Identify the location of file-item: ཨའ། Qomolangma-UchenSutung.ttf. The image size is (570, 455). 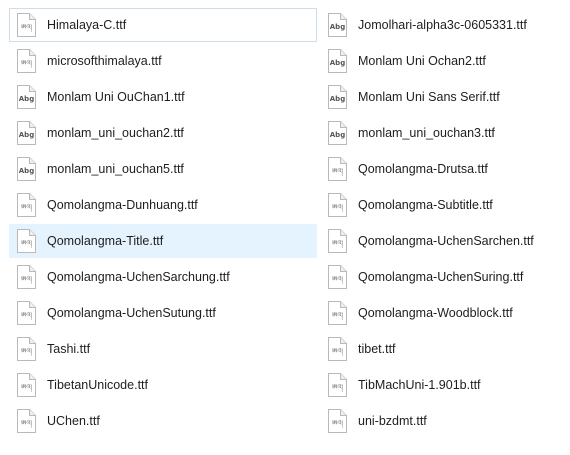
(163, 313).